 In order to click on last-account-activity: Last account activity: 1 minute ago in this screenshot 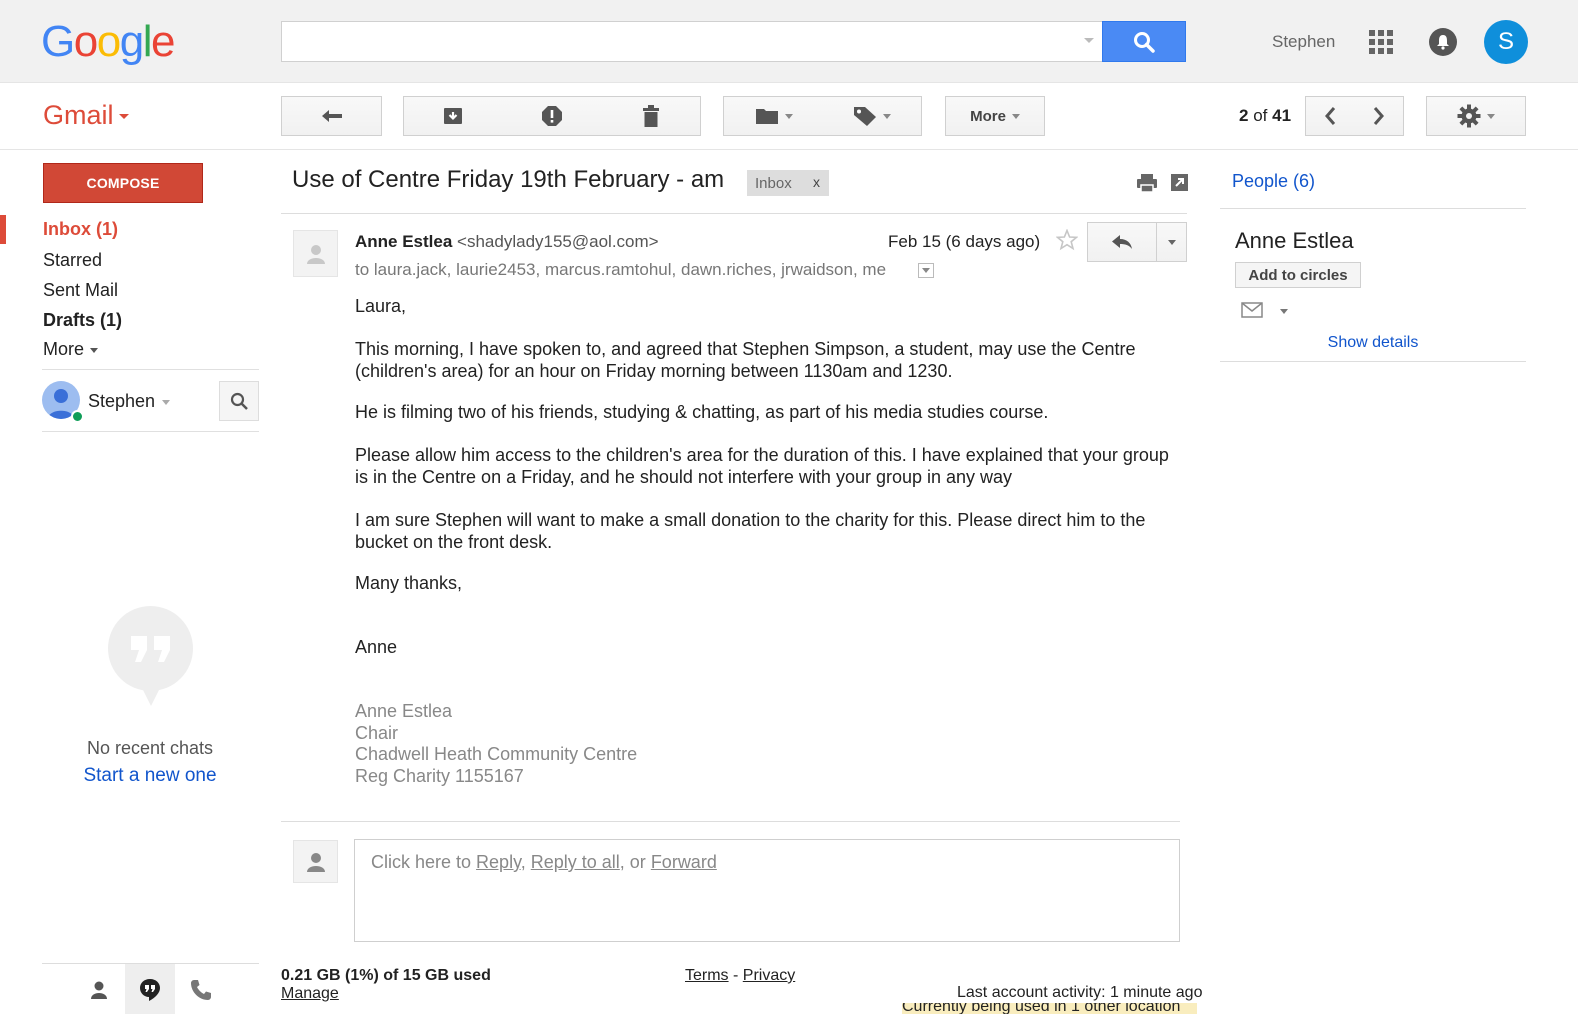, I will do `click(1080, 992)`.